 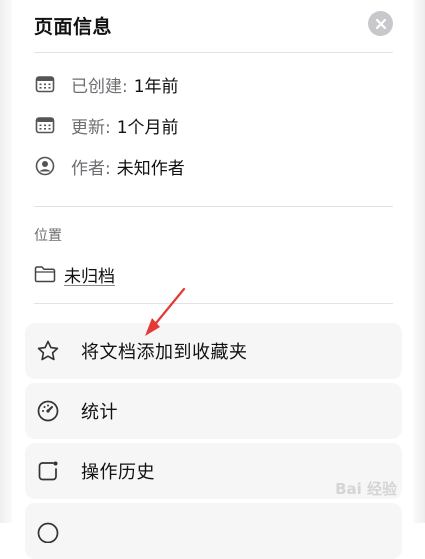 I want to click on annotation-arrow, so click(x=165, y=311).